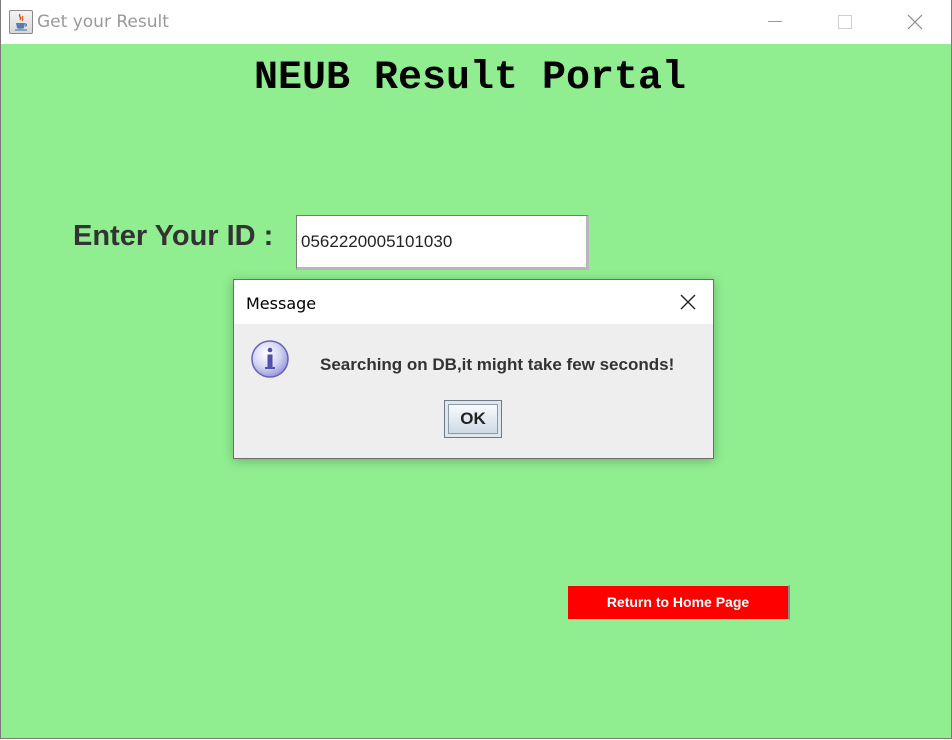 The width and height of the screenshot is (952, 740). Describe the element at coordinates (103, 22) in the screenshot. I see `window-title: Get your Result` at that location.